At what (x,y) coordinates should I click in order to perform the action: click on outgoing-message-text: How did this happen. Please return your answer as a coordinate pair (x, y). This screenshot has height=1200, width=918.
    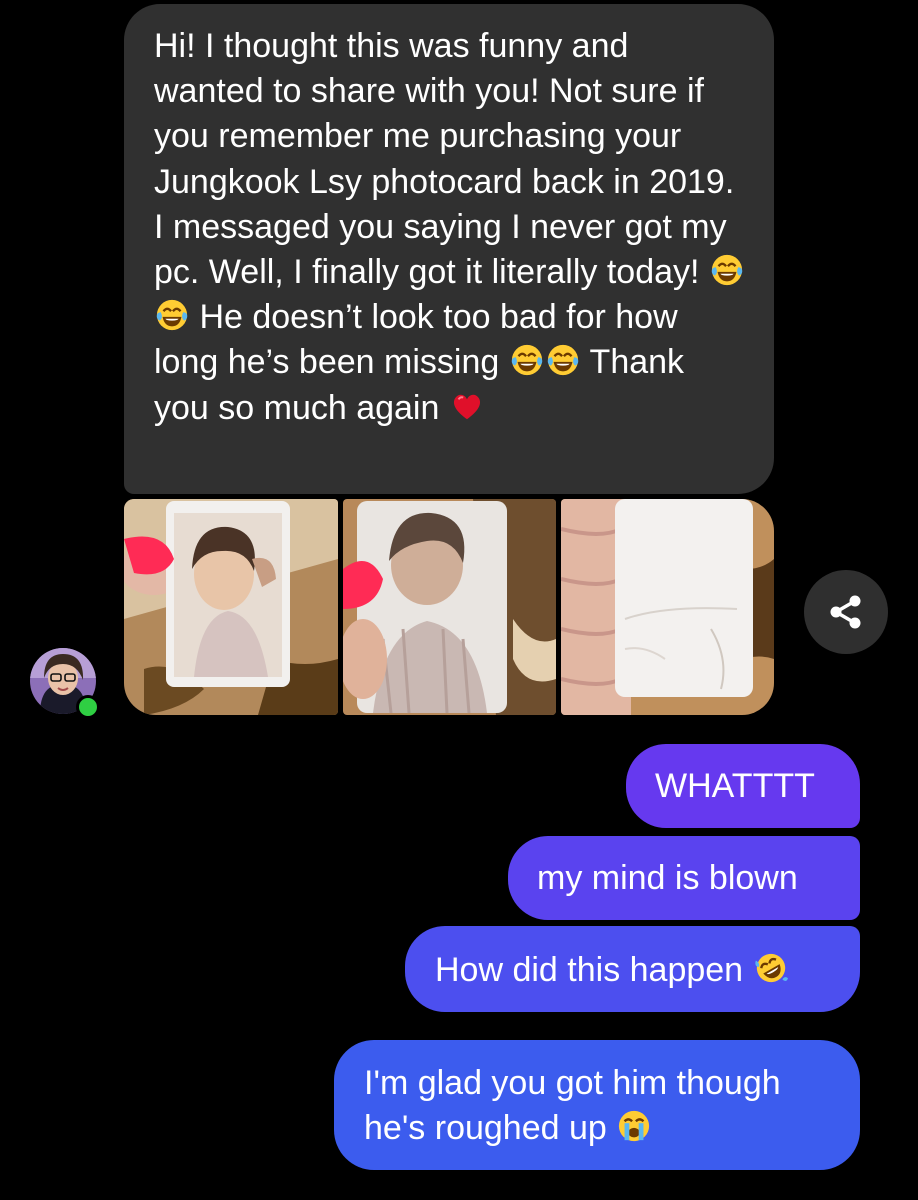
    Looking at the image, I should click on (594, 970).